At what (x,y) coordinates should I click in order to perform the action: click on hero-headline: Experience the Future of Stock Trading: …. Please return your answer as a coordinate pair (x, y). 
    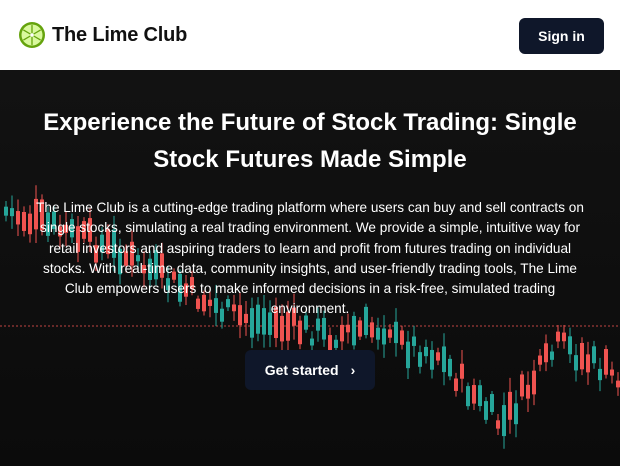
    Looking at the image, I should click on (310, 141).